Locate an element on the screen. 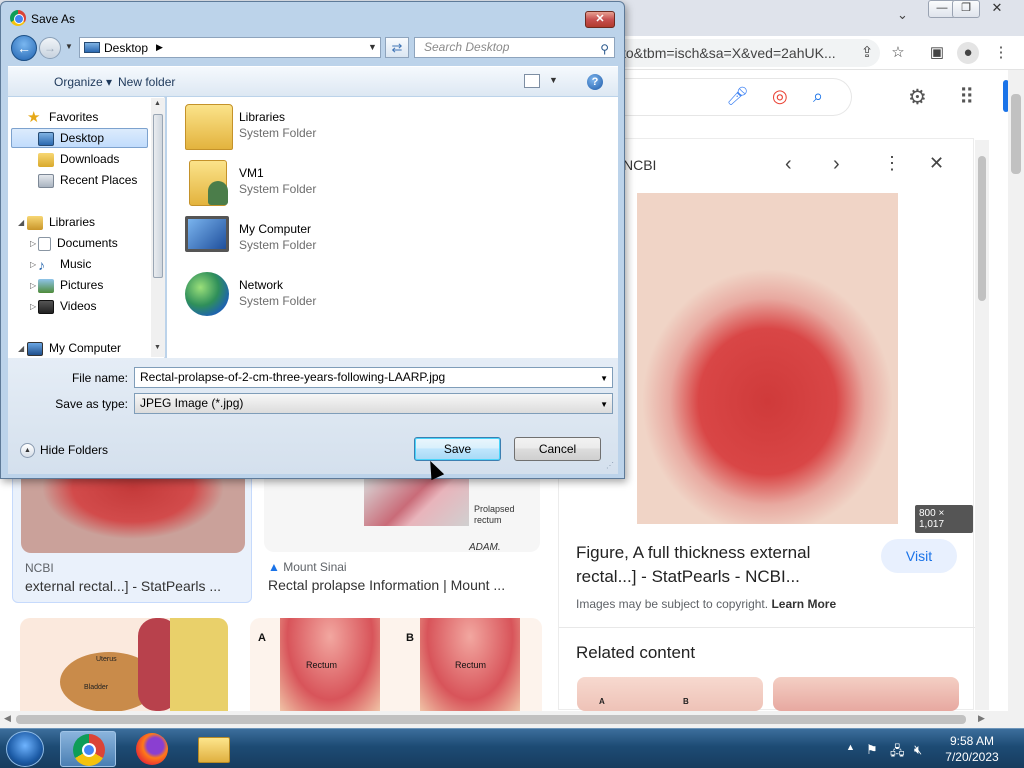 Image resolution: width=1024 pixels, height=768 pixels. nav-scroll-thumb is located at coordinates (158, 196).